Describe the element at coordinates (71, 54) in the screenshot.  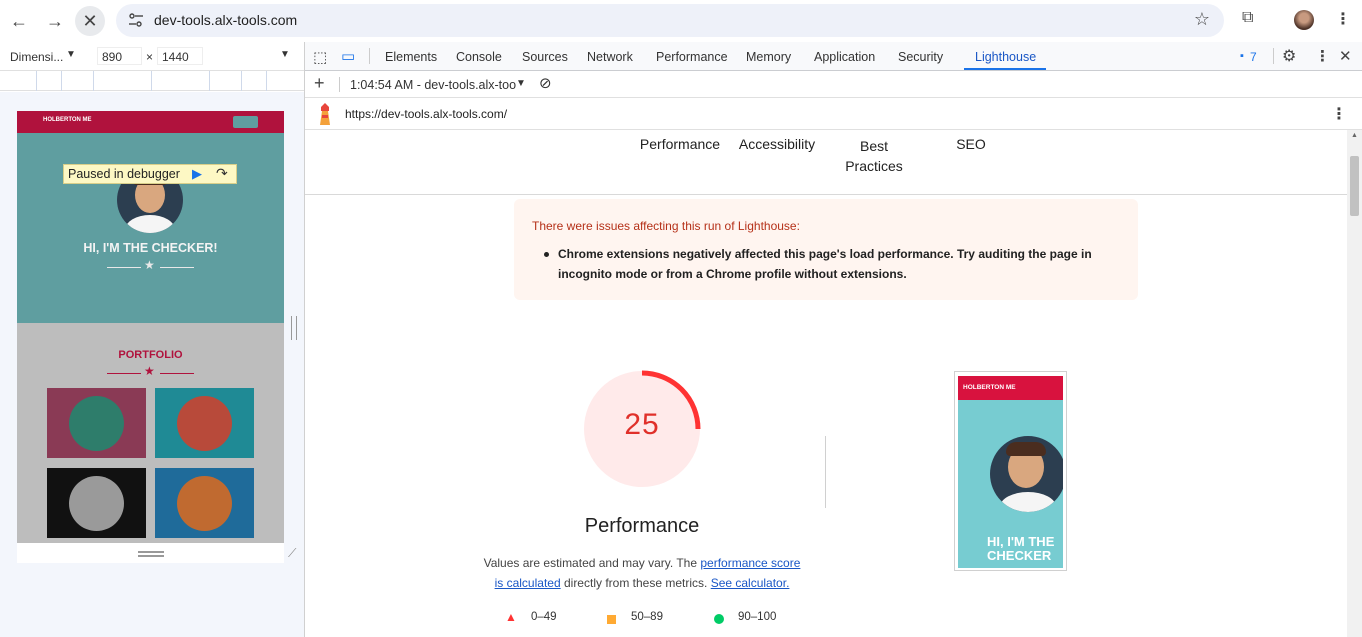
I see `chevron-down-icon: ▼` at that location.